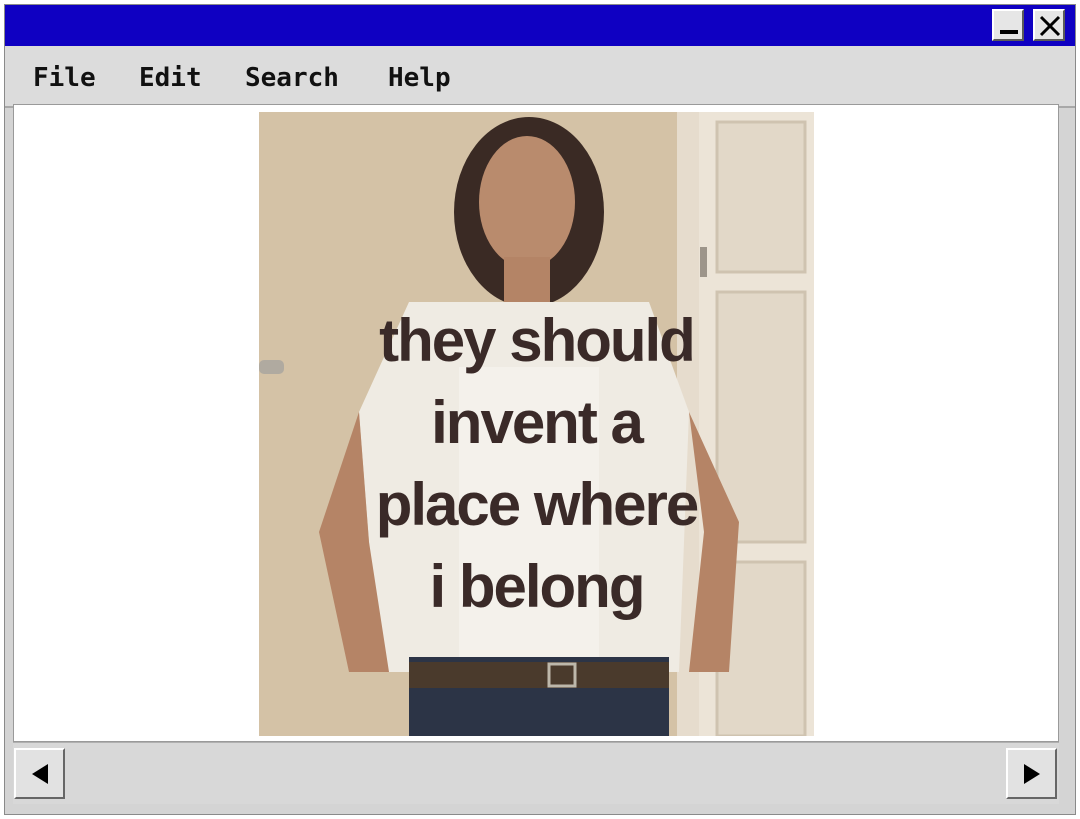 This screenshot has height=819, width=1080. Describe the element at coordinates (537, 340) in the screenshot. I see `caption-line: they should` at that location.